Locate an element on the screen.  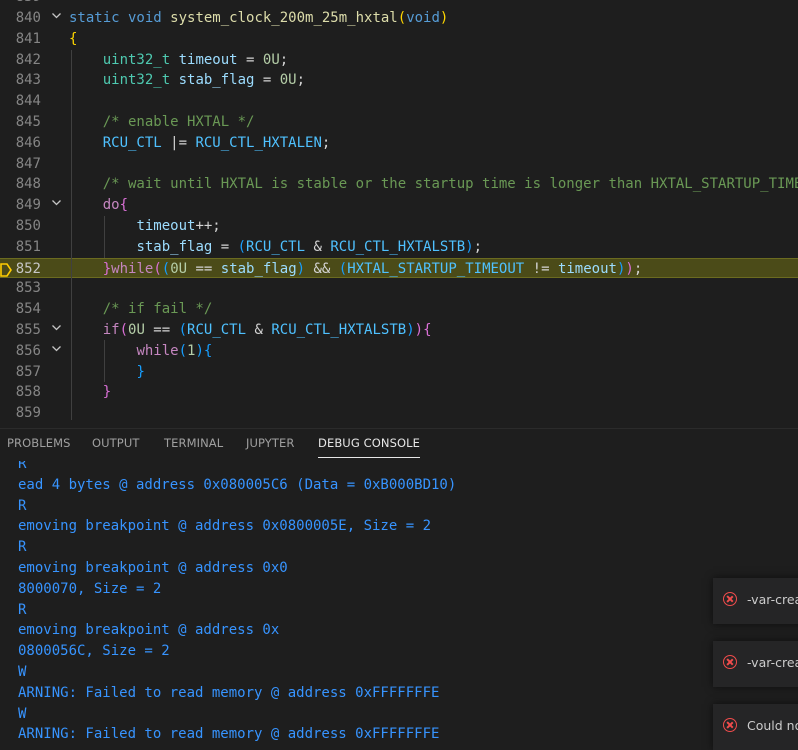
code-text: uint32_t stab_flag = 0U; is located at coordinates (204, 80).